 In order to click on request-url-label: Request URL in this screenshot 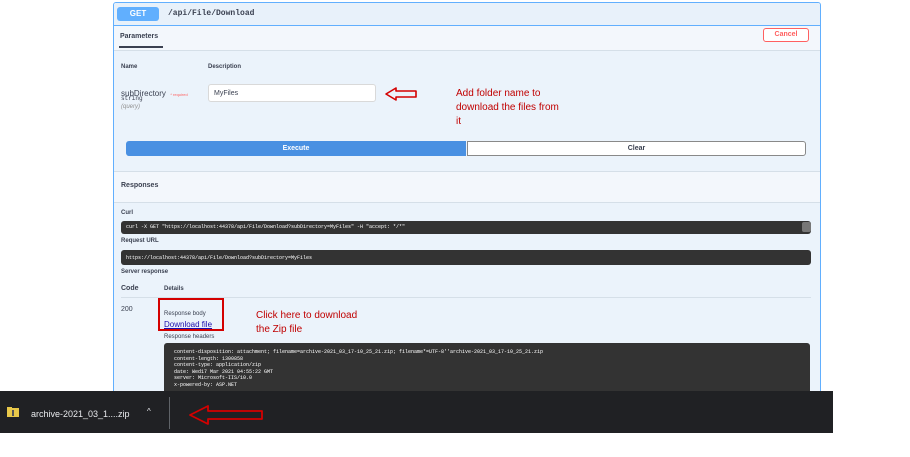, I will do `click(140, 241)`.